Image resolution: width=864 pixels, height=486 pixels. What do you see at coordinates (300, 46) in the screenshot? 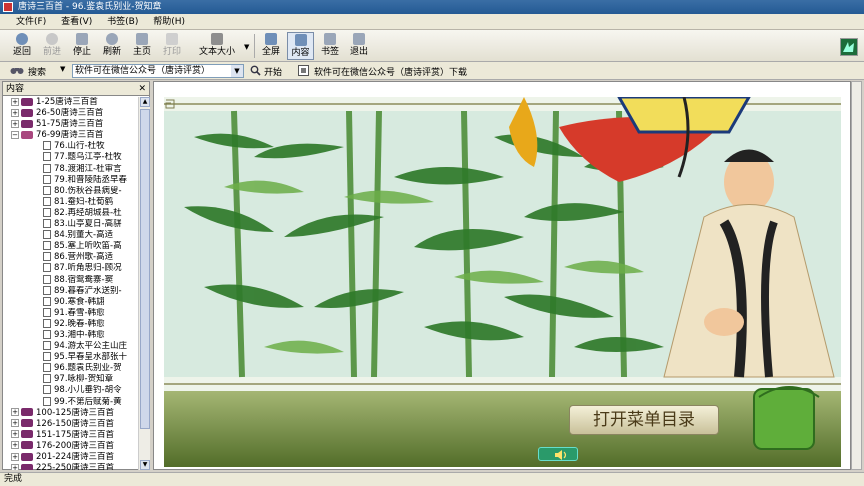
I see `contents-button: 内容` at bounding box center [300, 46].